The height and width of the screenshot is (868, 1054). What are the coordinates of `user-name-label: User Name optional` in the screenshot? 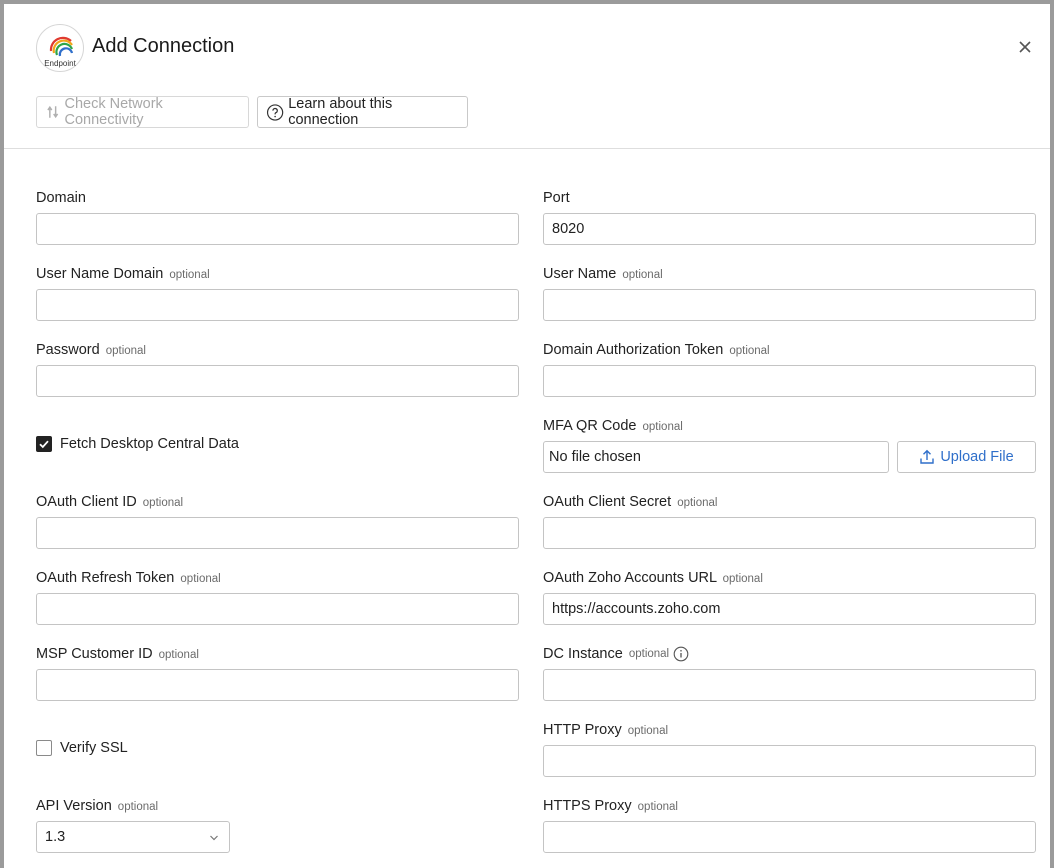 It's located at (603, 274).